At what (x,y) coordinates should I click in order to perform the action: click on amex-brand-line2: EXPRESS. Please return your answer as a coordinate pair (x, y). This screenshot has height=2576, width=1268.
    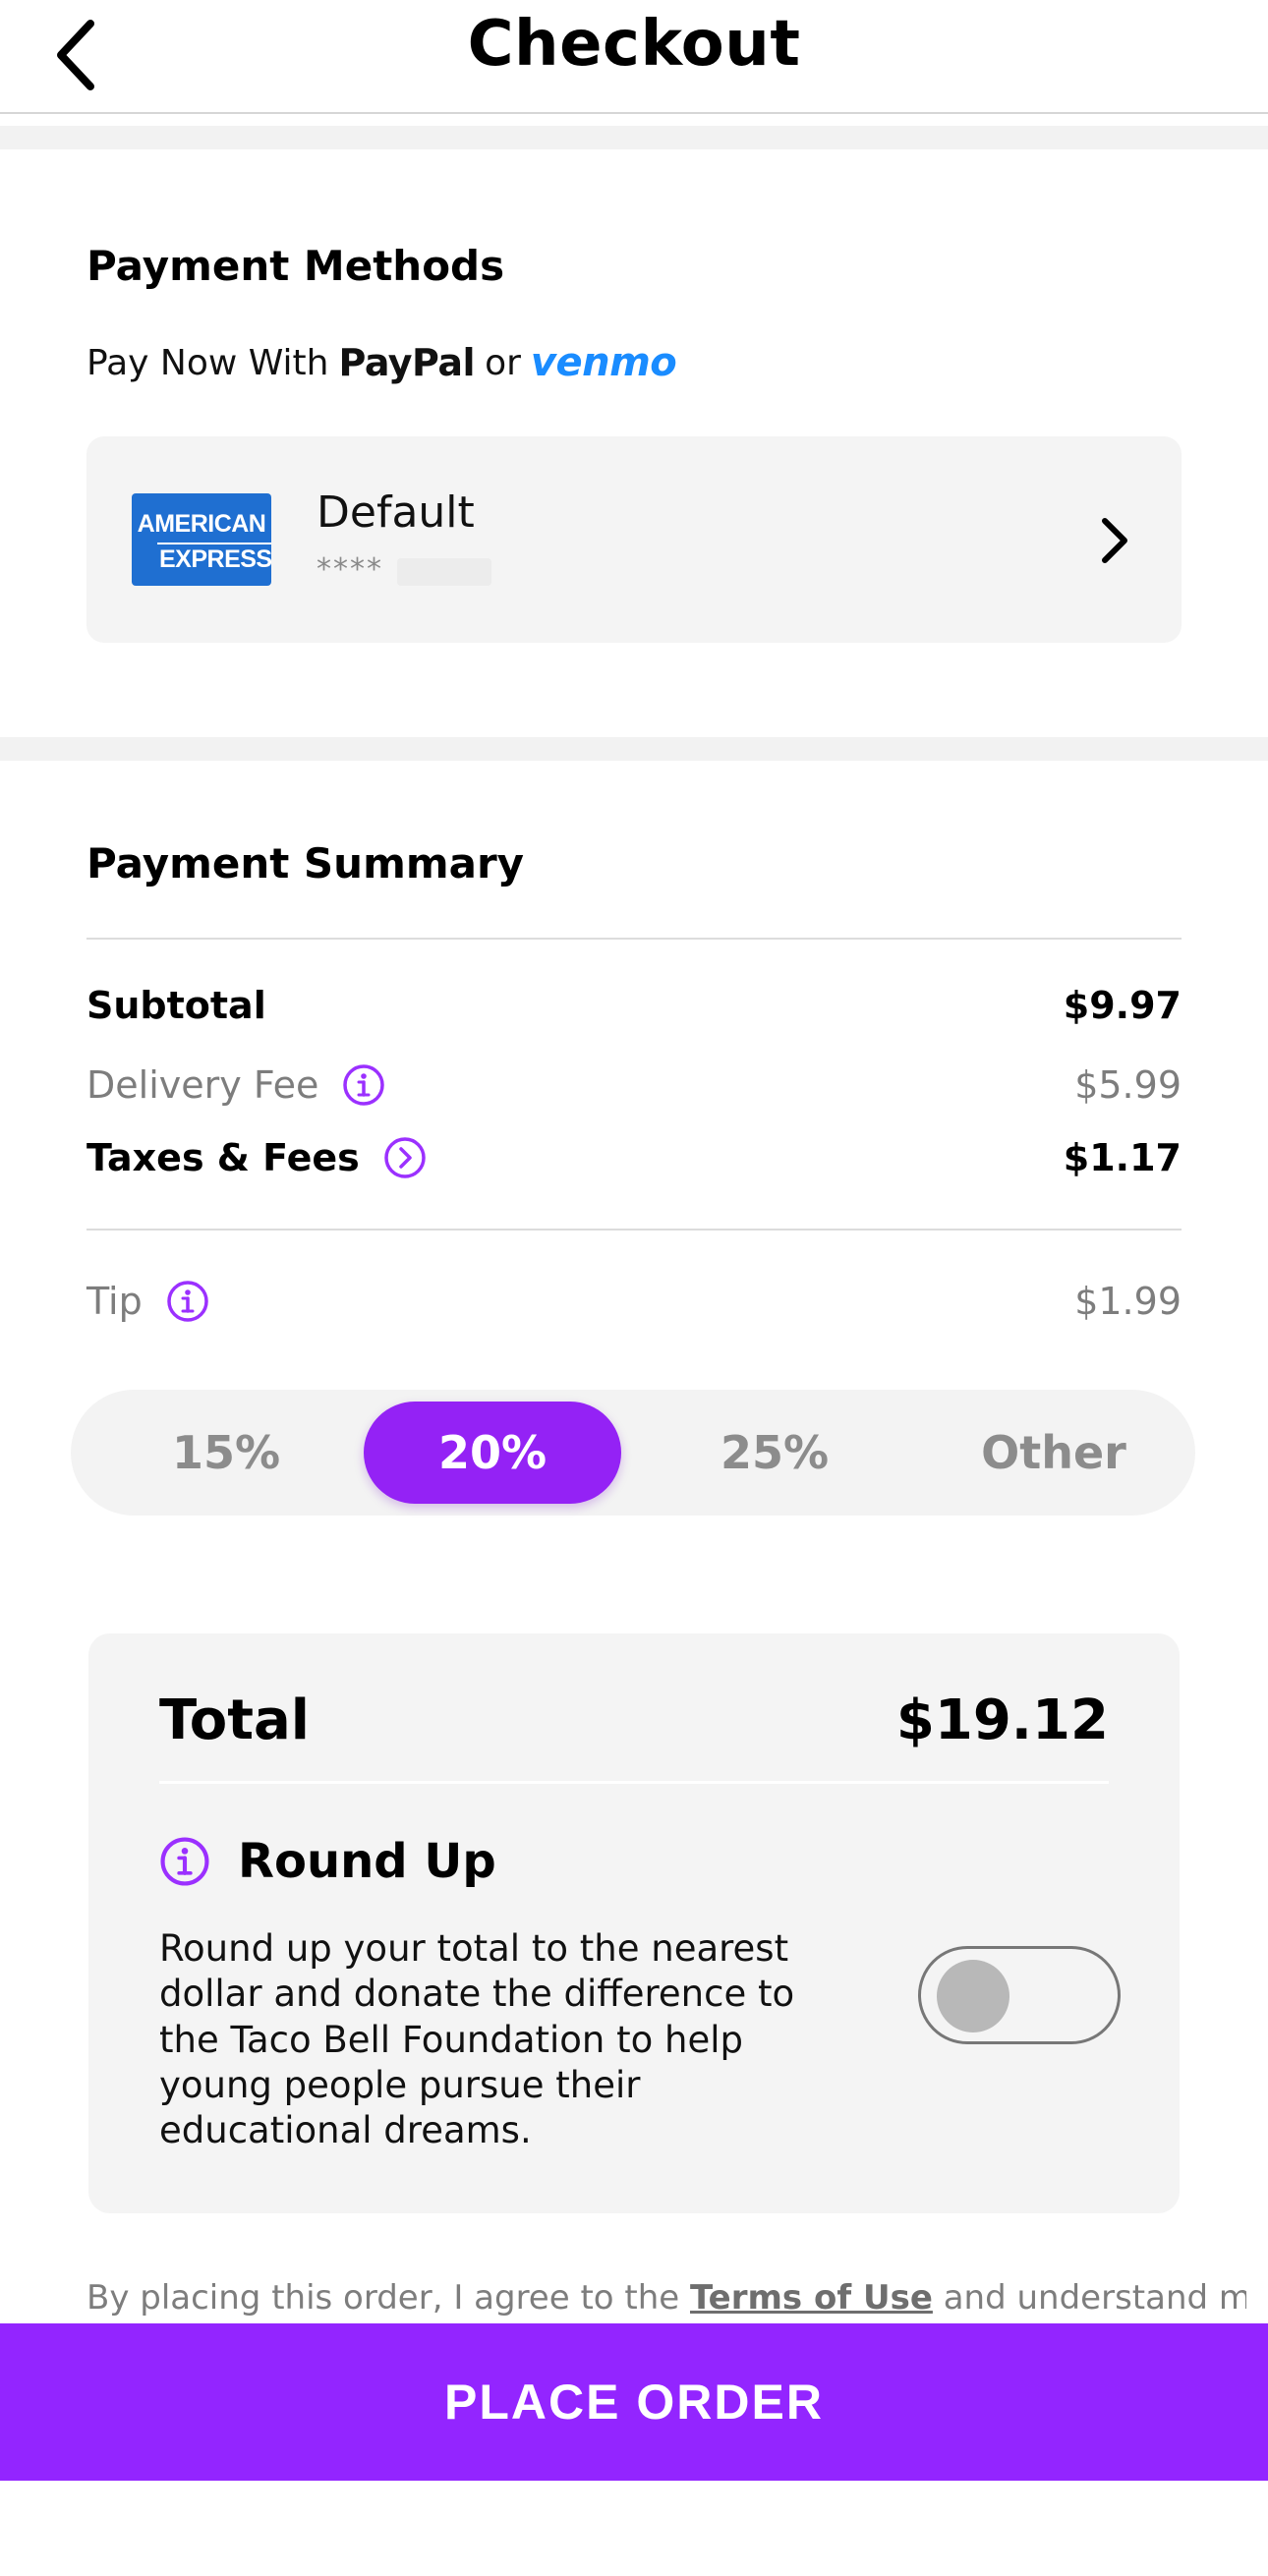
    Looking at the image, I should click on (214, 559).